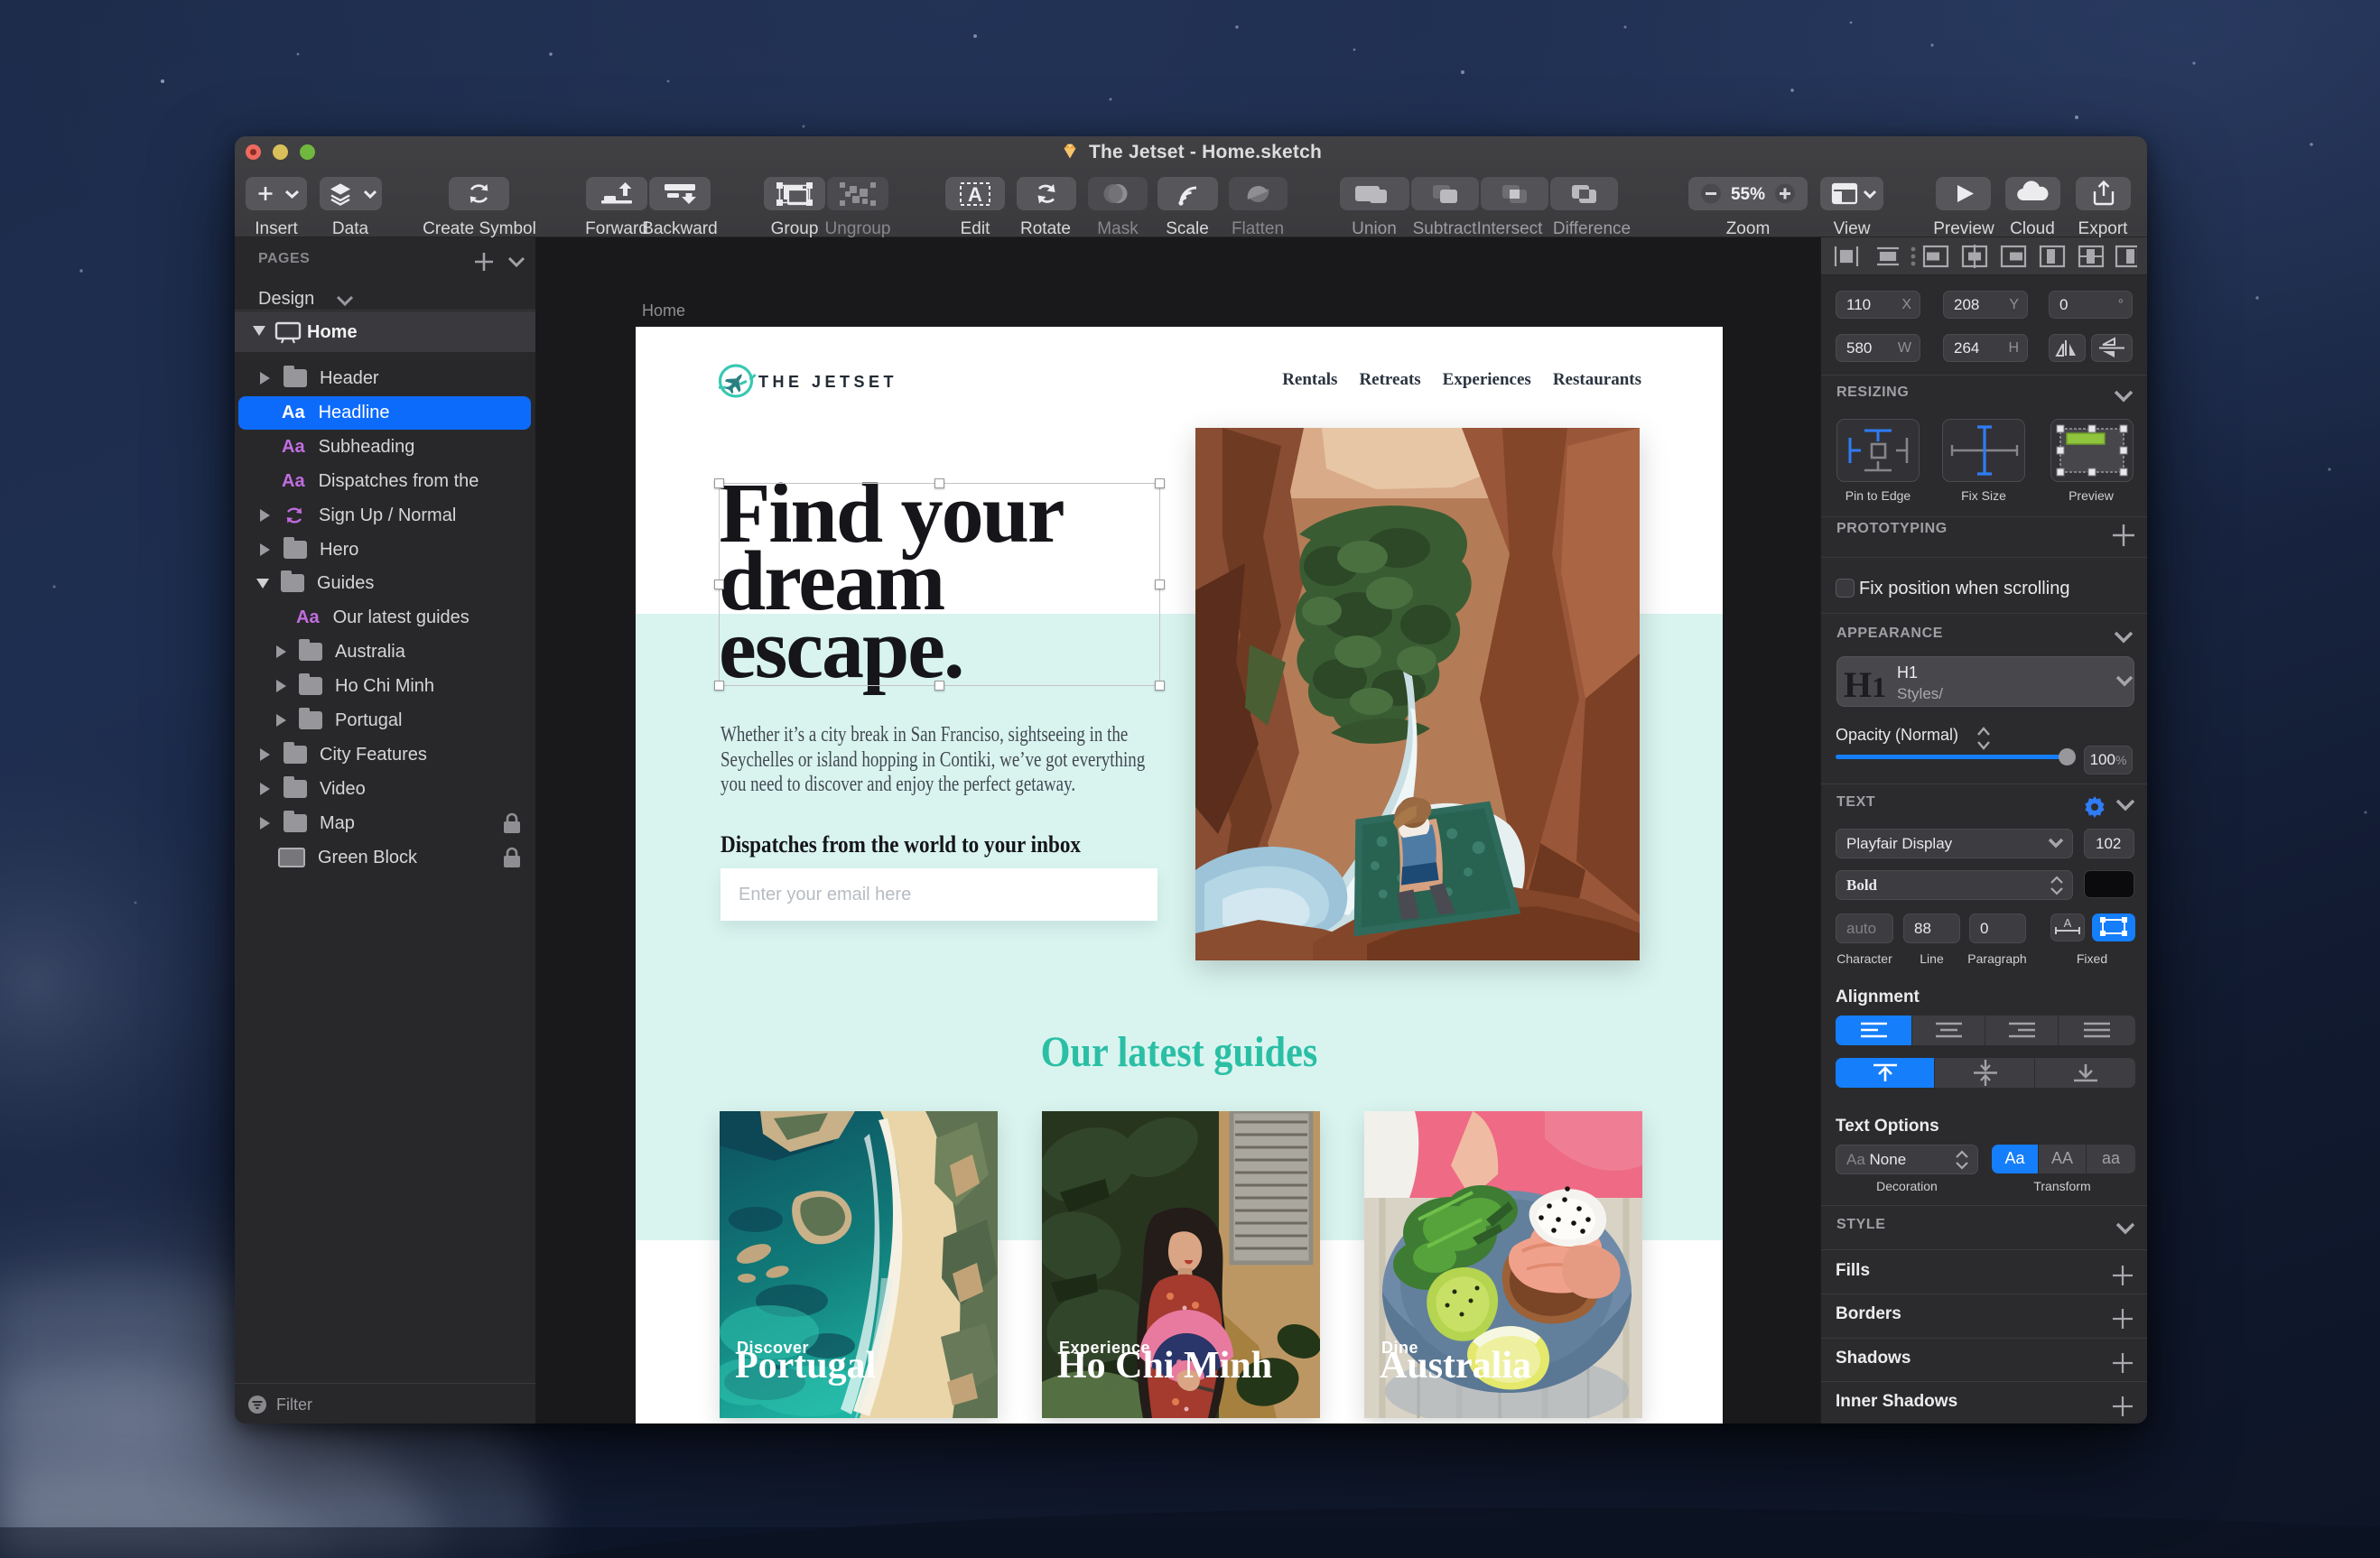 The height and width of the screenshot is (1558, 2380). I want to click on svg-text: 55%, so click(1748, 195).